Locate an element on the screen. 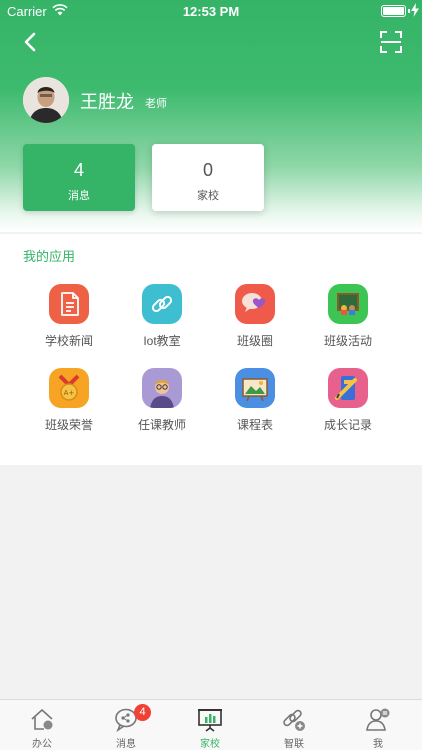 The image size is (422, 750). avatar-portrait-icon is located at coordinates (46, 100).